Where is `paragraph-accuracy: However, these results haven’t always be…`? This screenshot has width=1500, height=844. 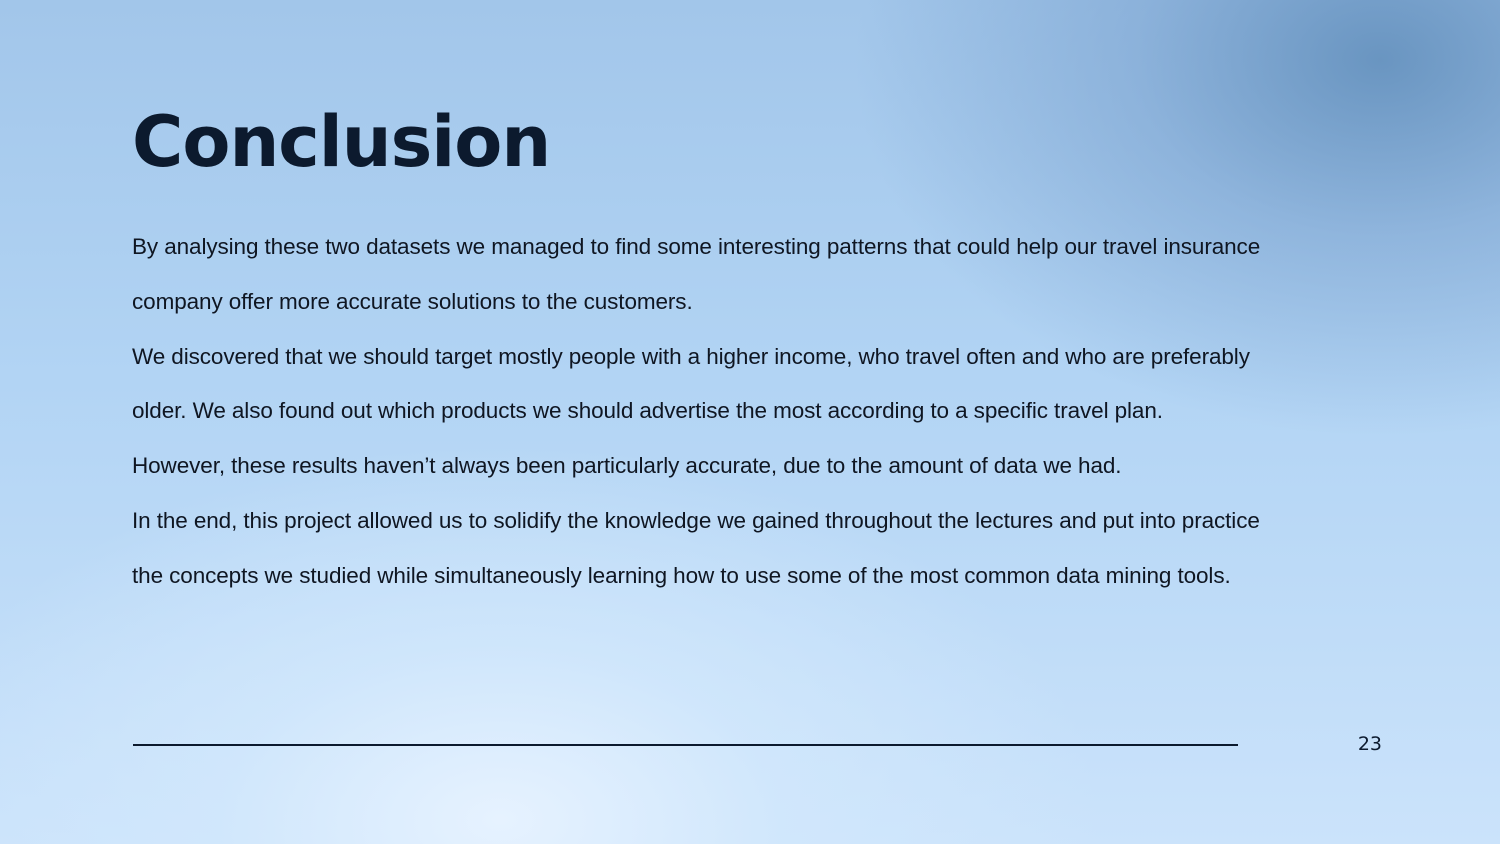 paragraph-accuracy: However, these results haven’t always be… is located at coordinates (627, 466).